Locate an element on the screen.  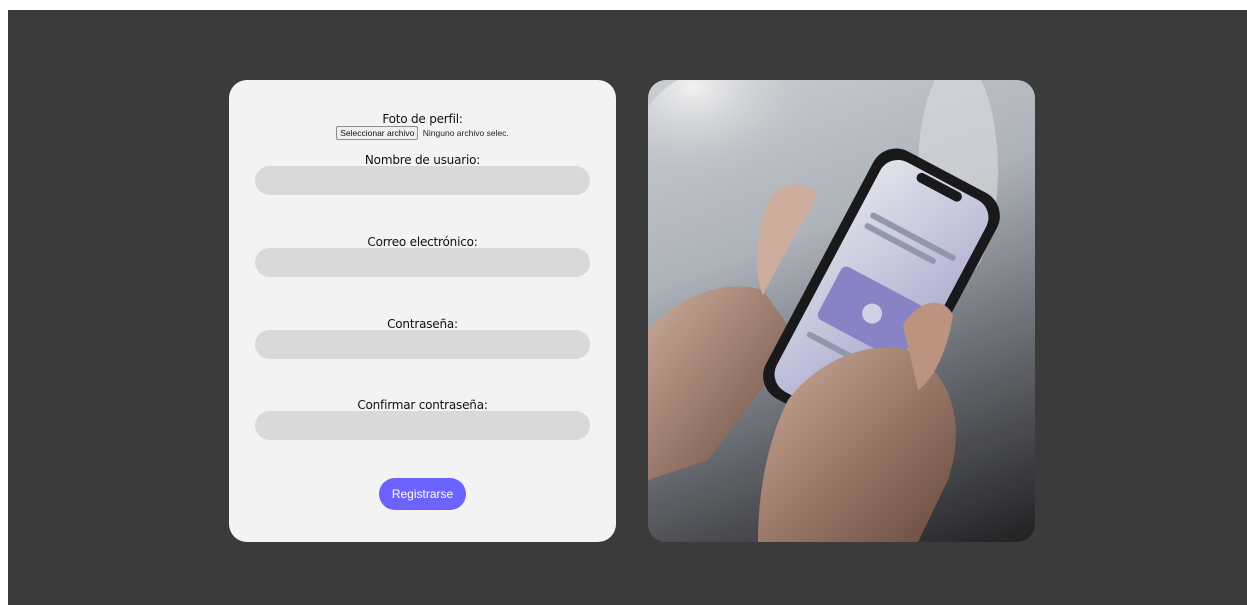
file-status-text: Ninguno archivo selec. is located at coordinates (465, 133).